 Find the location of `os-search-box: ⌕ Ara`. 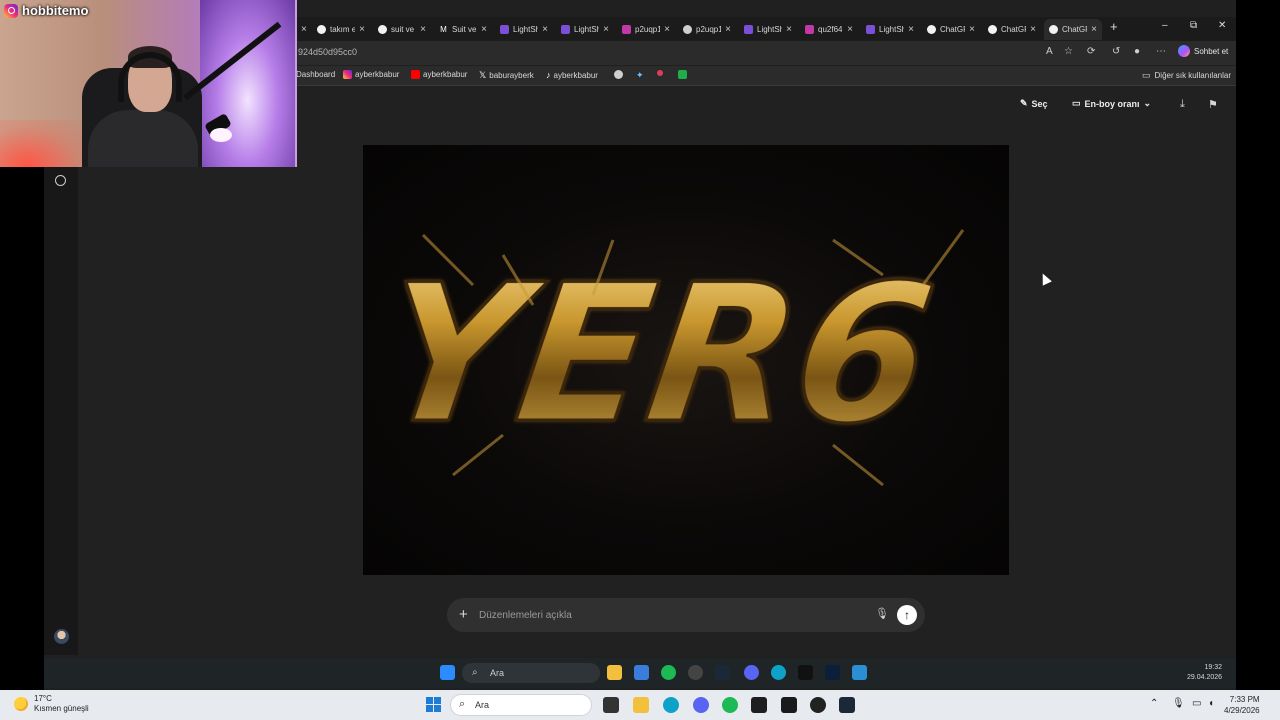

os-search-box: ⌕ Ara is located at coordinates (521, 705).